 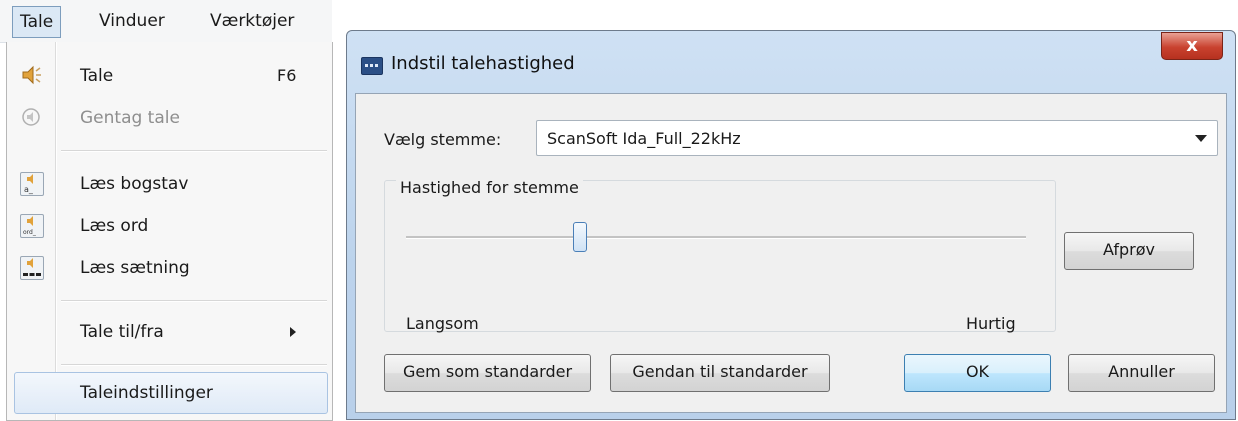 What do you see at coordinates (991, 323) in the screenshot?
I see `fast-label: Hurtig` at bounding box center [991, 323].